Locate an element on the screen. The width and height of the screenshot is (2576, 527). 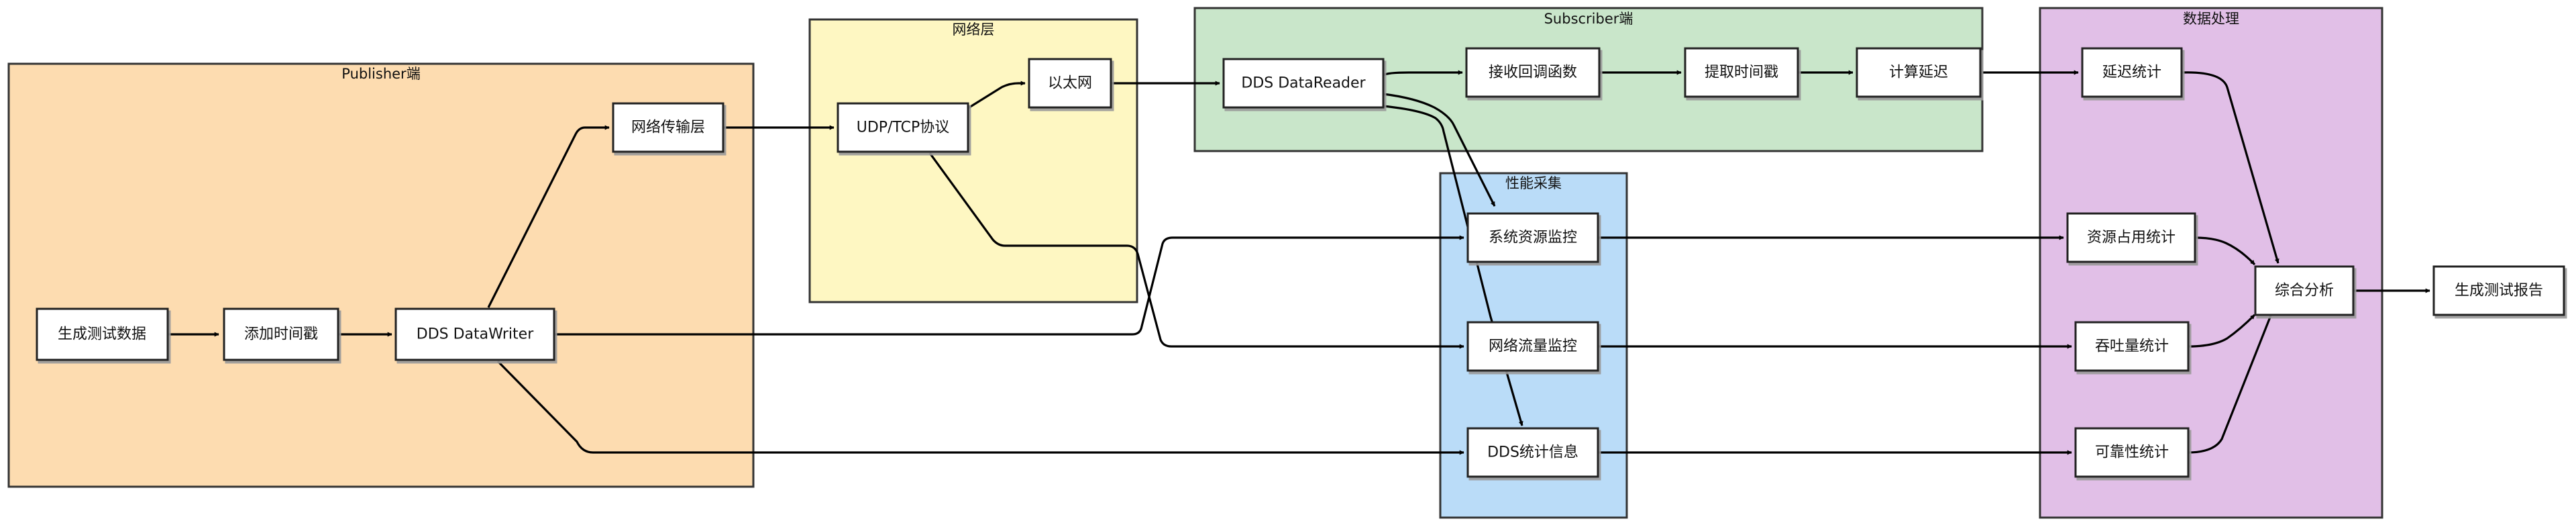
node-extract-ts: 提取时间戳 is located at coordinates (1741, 72).